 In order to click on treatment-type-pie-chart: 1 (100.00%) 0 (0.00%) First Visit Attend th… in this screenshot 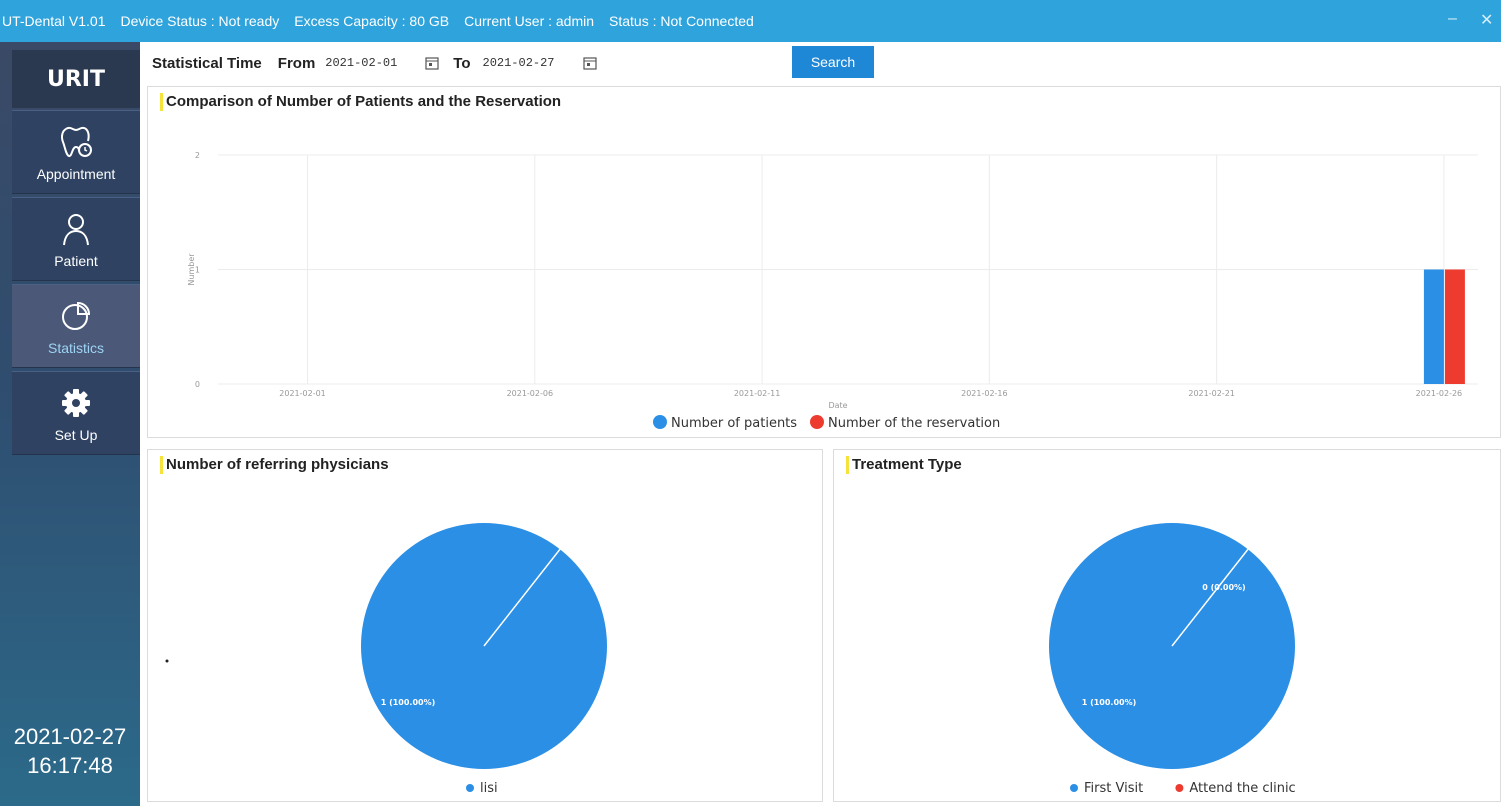, I will do `click(1172, 659)`.